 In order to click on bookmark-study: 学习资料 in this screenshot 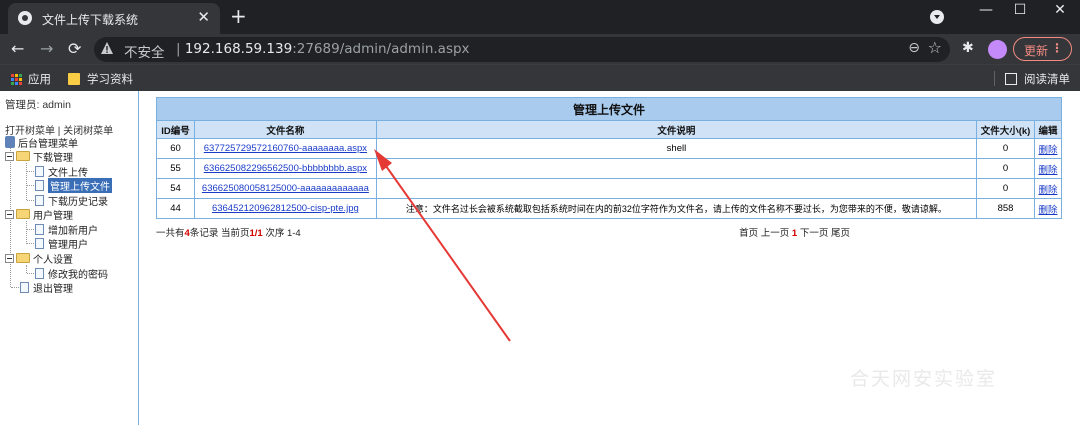, I will do `click(100, 79)`.